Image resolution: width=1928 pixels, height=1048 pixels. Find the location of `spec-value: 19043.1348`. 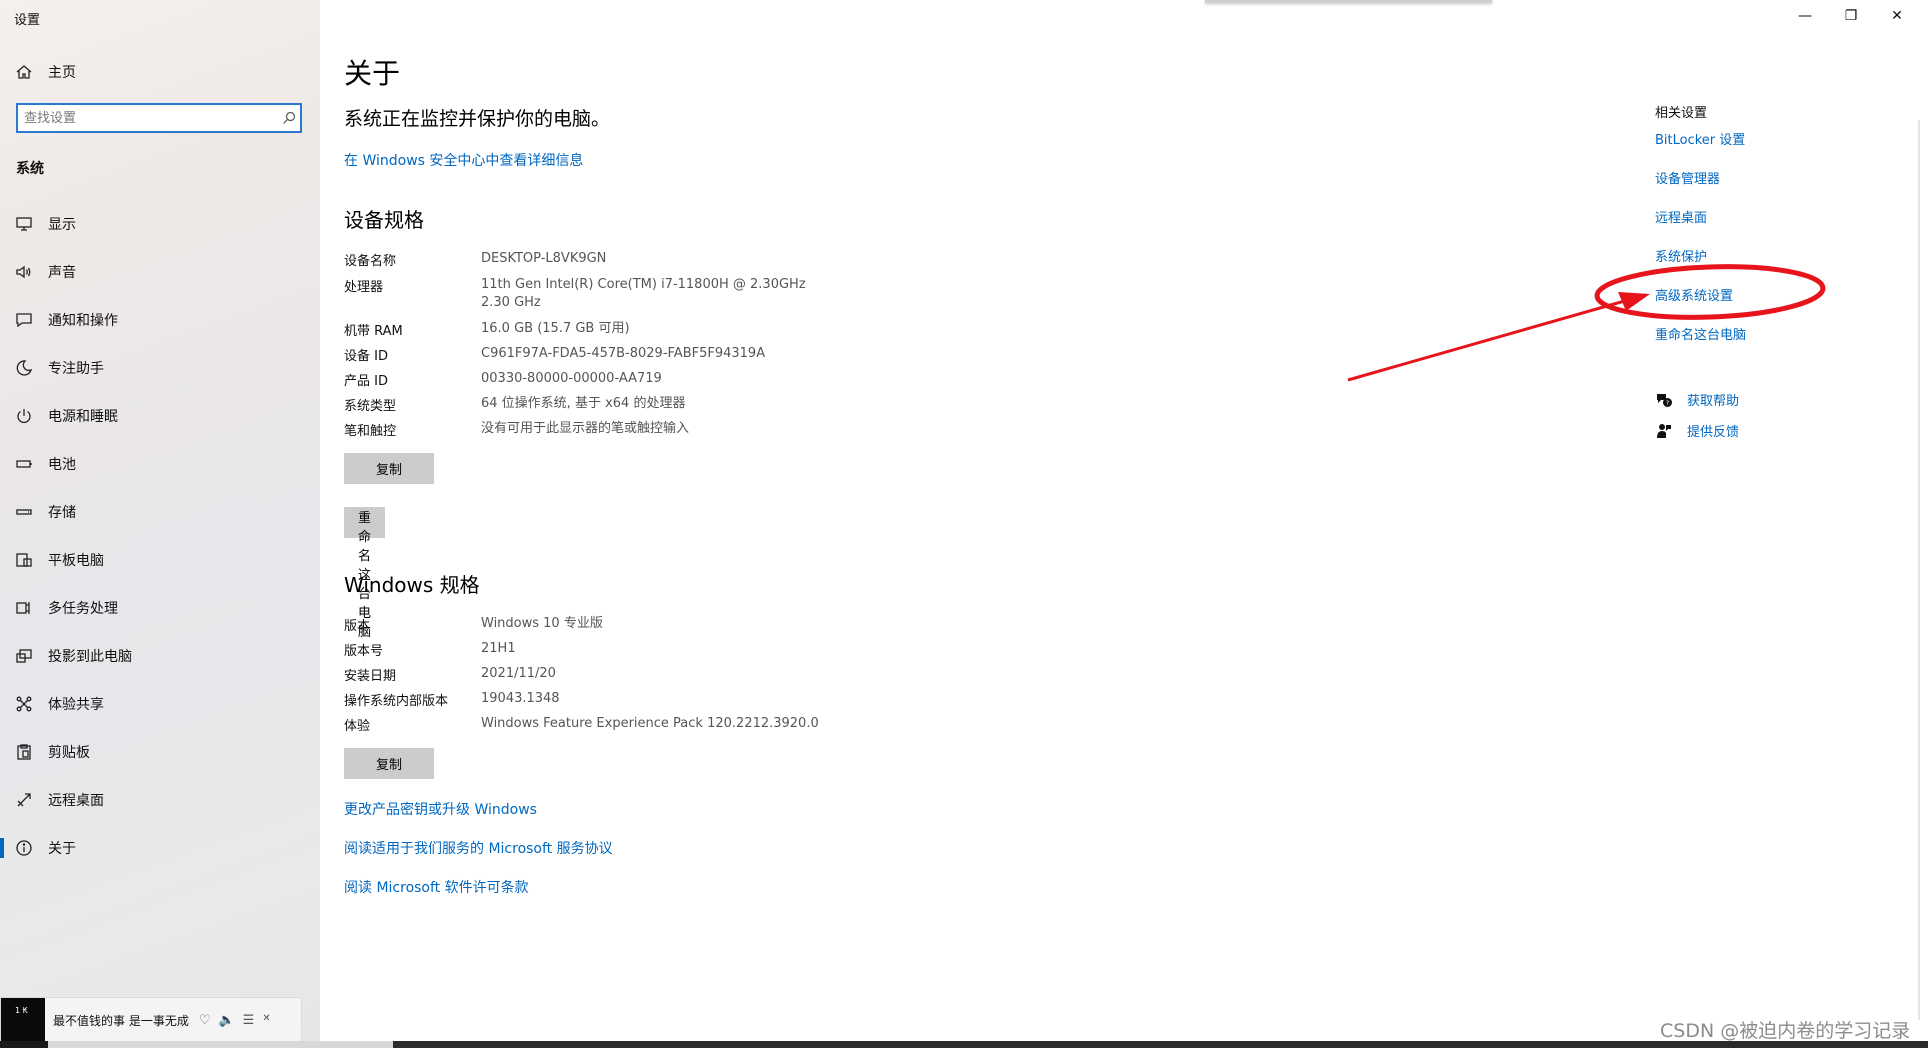

spec-value: 19043.1348 is located at coordinates (520, 698).